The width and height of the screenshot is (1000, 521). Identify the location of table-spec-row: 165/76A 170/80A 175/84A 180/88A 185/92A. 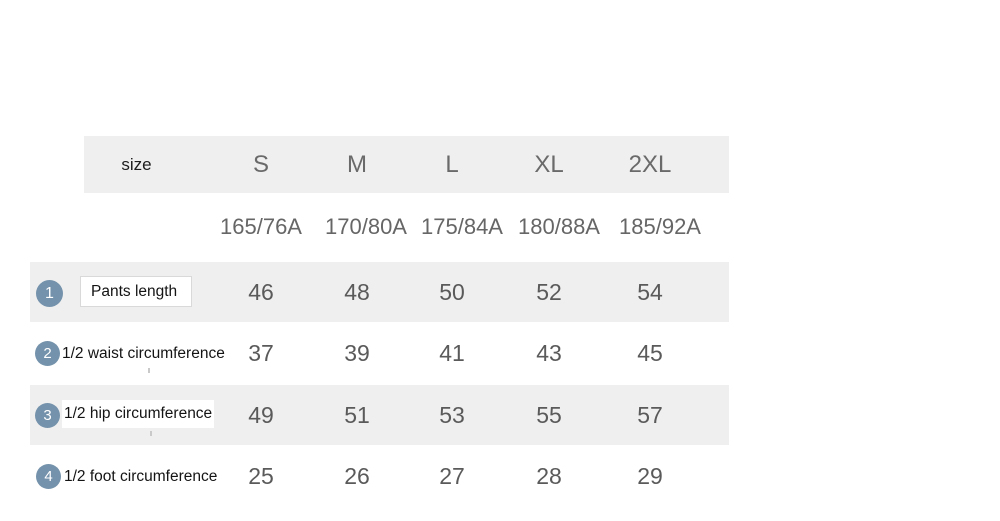
(500, 227).